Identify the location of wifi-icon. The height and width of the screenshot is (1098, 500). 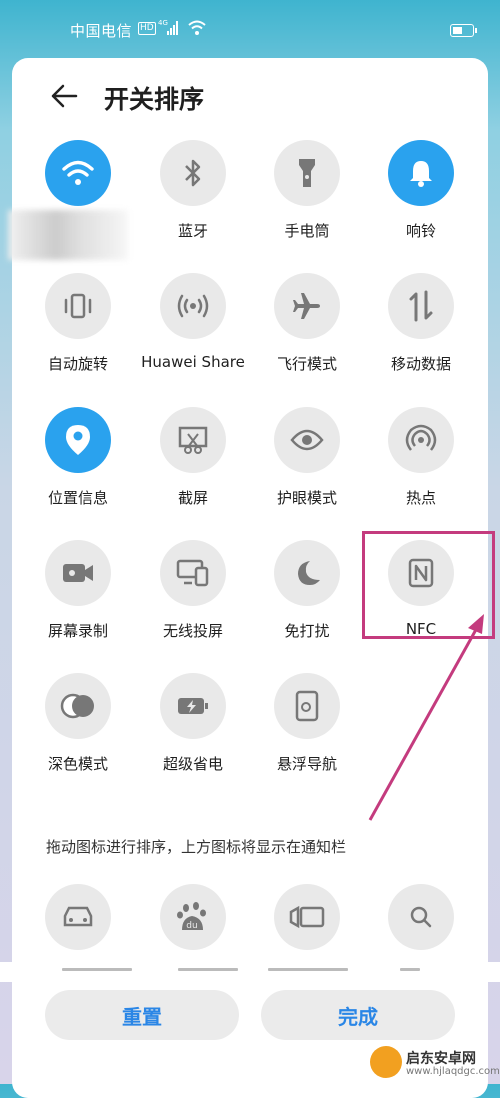
(78, 173).